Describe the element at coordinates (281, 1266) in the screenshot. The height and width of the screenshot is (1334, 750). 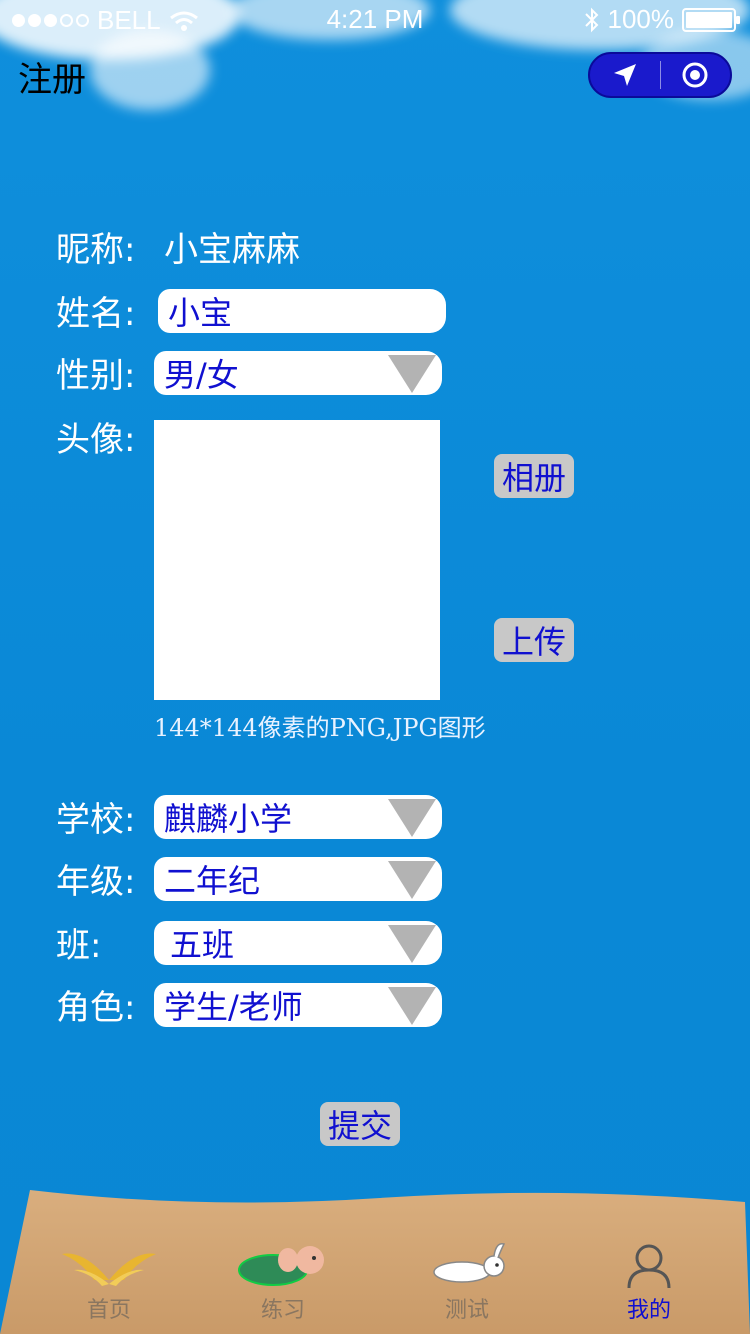
I see `turtle-icon` at that location.